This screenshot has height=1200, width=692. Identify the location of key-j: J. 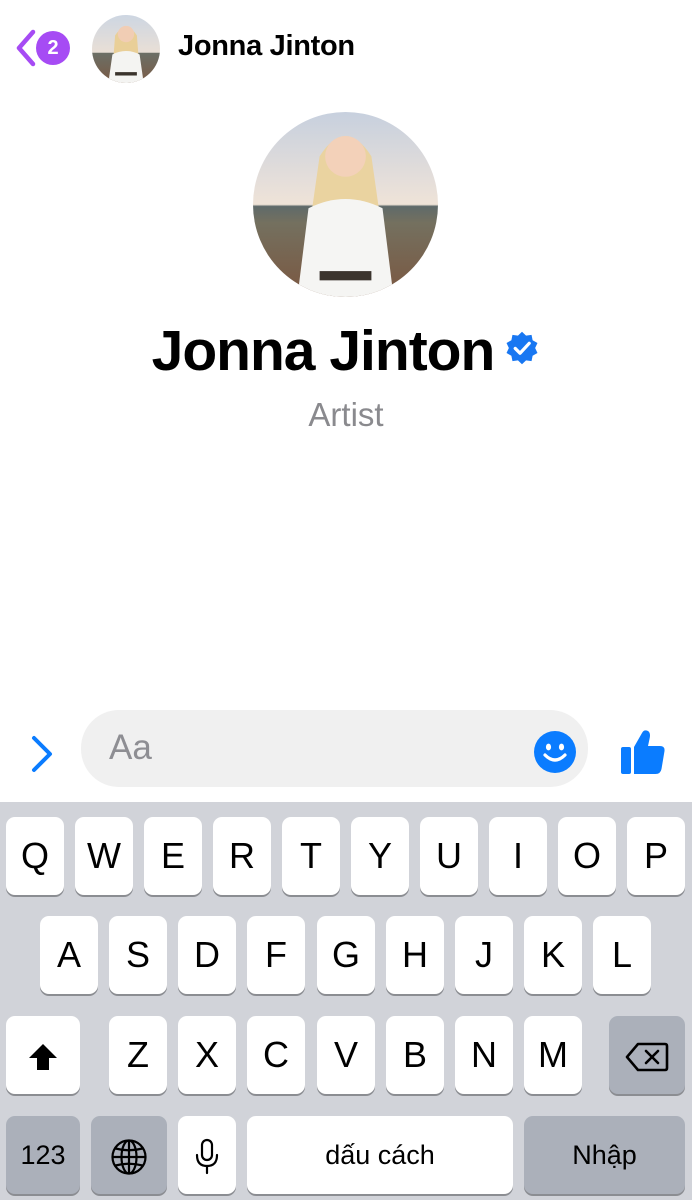
(484, 955).